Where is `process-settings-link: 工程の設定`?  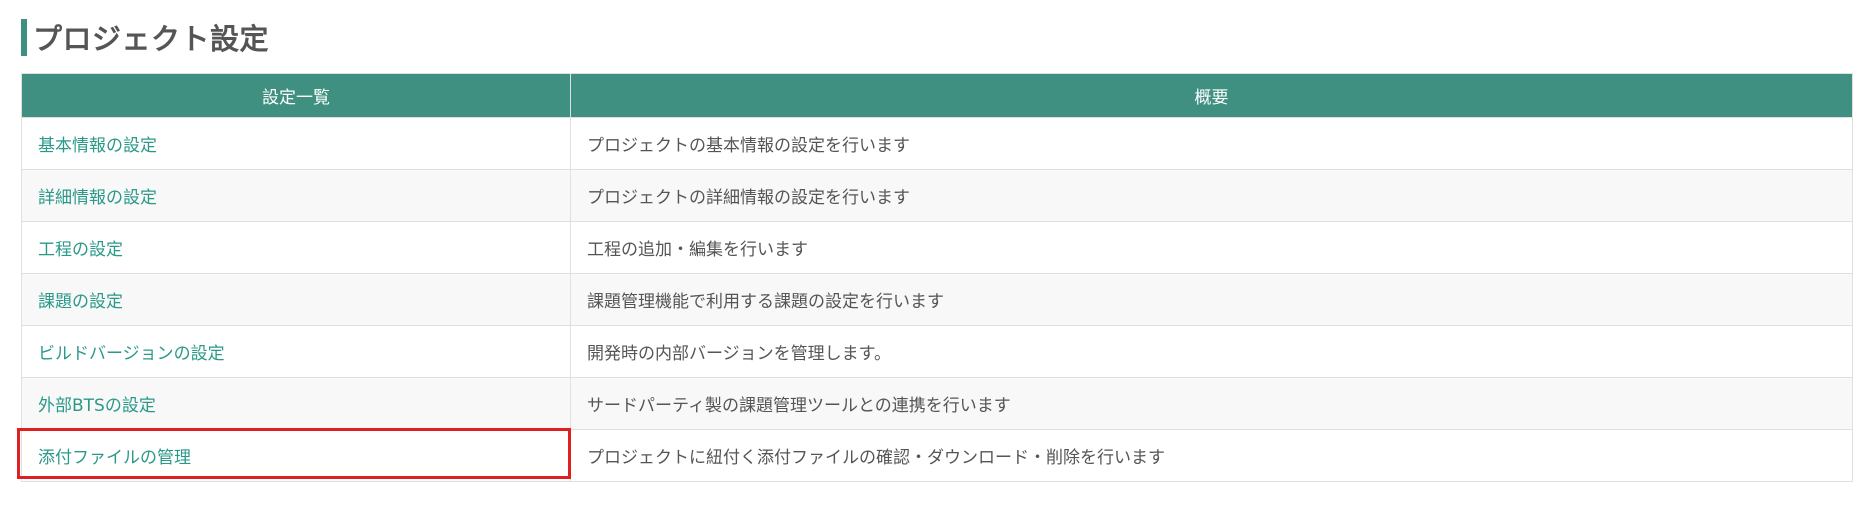 process-settings-link: 工程の設定 is located at coordinates (80, 250).